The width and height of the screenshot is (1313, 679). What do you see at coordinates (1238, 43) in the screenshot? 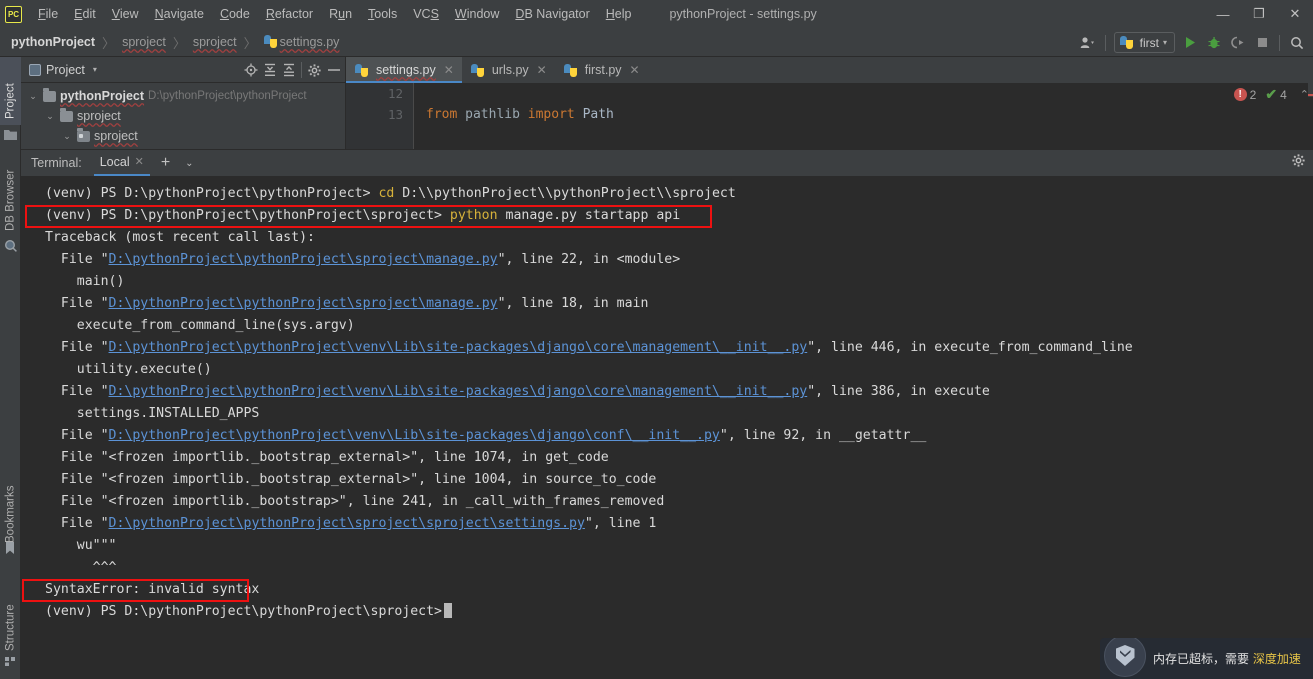
I see `run-with-coverage-button` at bounding box center [1238, 43].